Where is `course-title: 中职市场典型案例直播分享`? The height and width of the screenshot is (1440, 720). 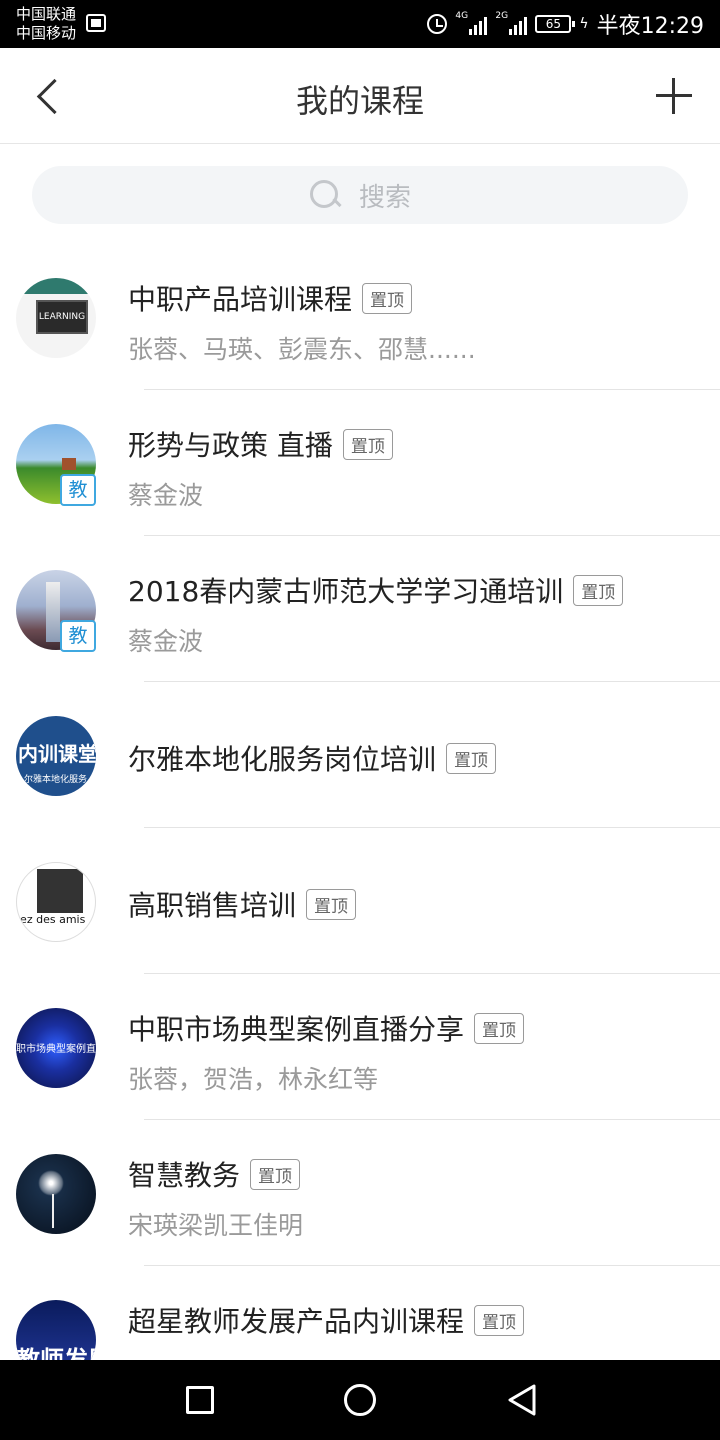
course-title: 中职市场典型案例直播分享 is located at coordinates (296, 1029).